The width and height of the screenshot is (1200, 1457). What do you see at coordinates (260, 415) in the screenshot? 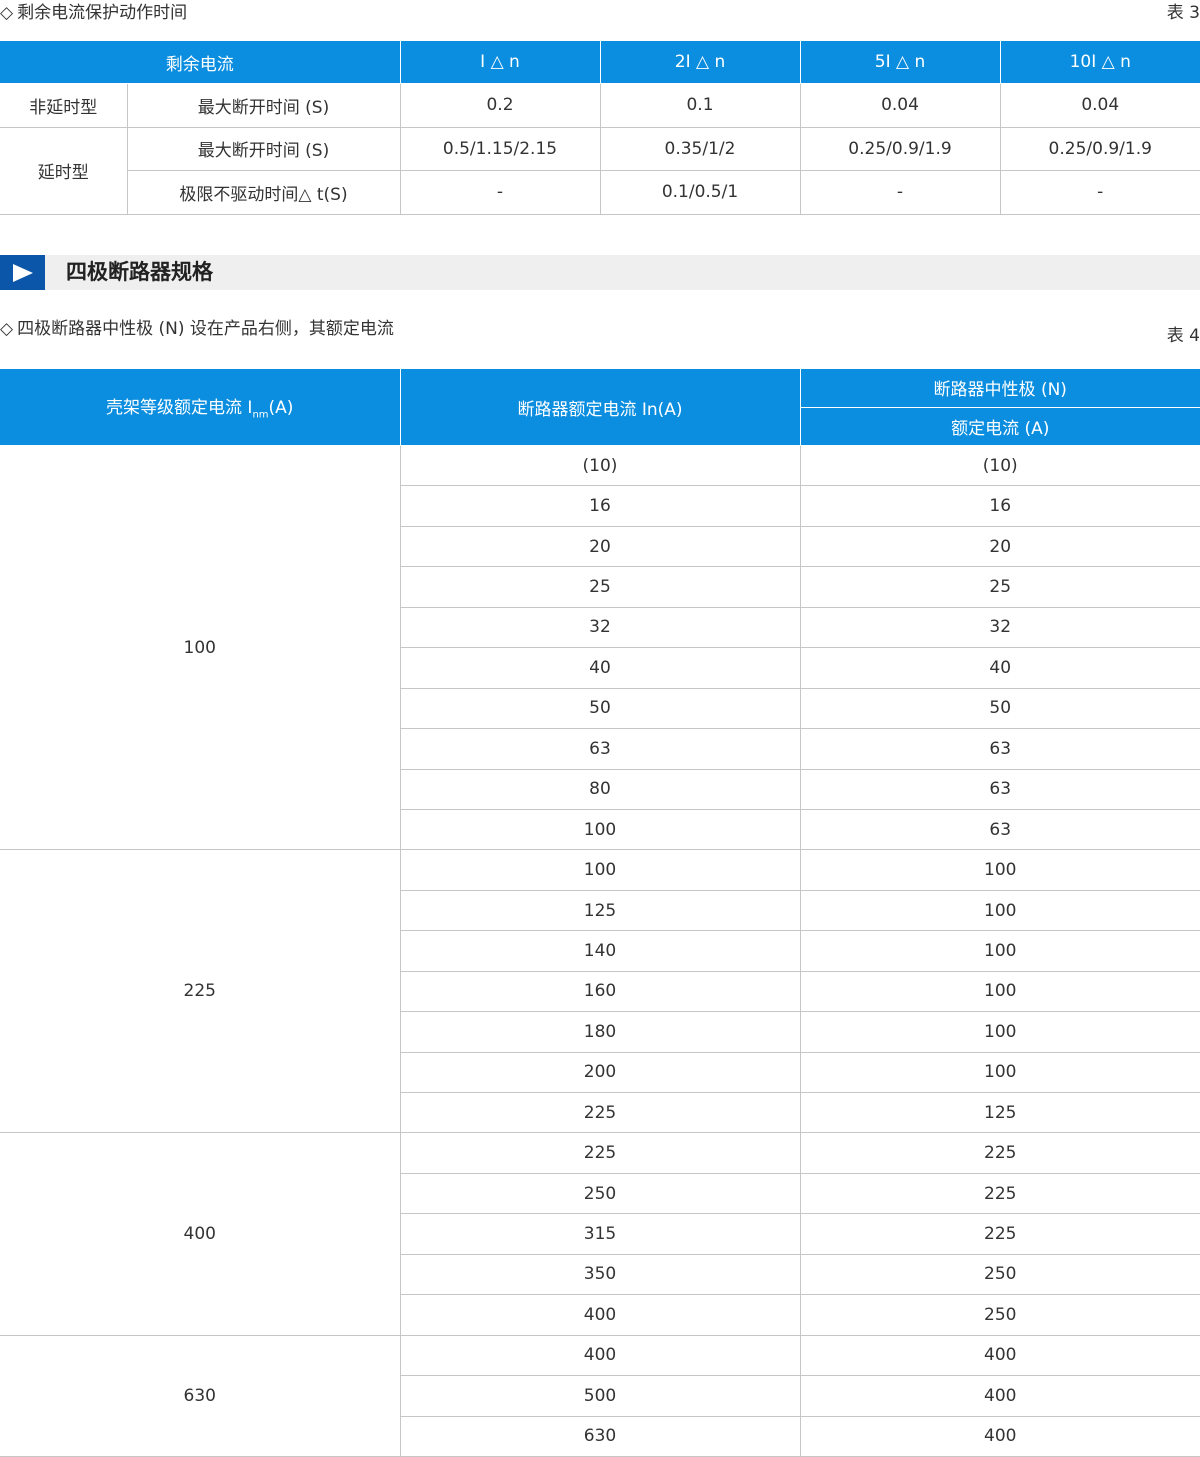
I see `header-frame-current-sub: nm` at bounding box center [260, 415].